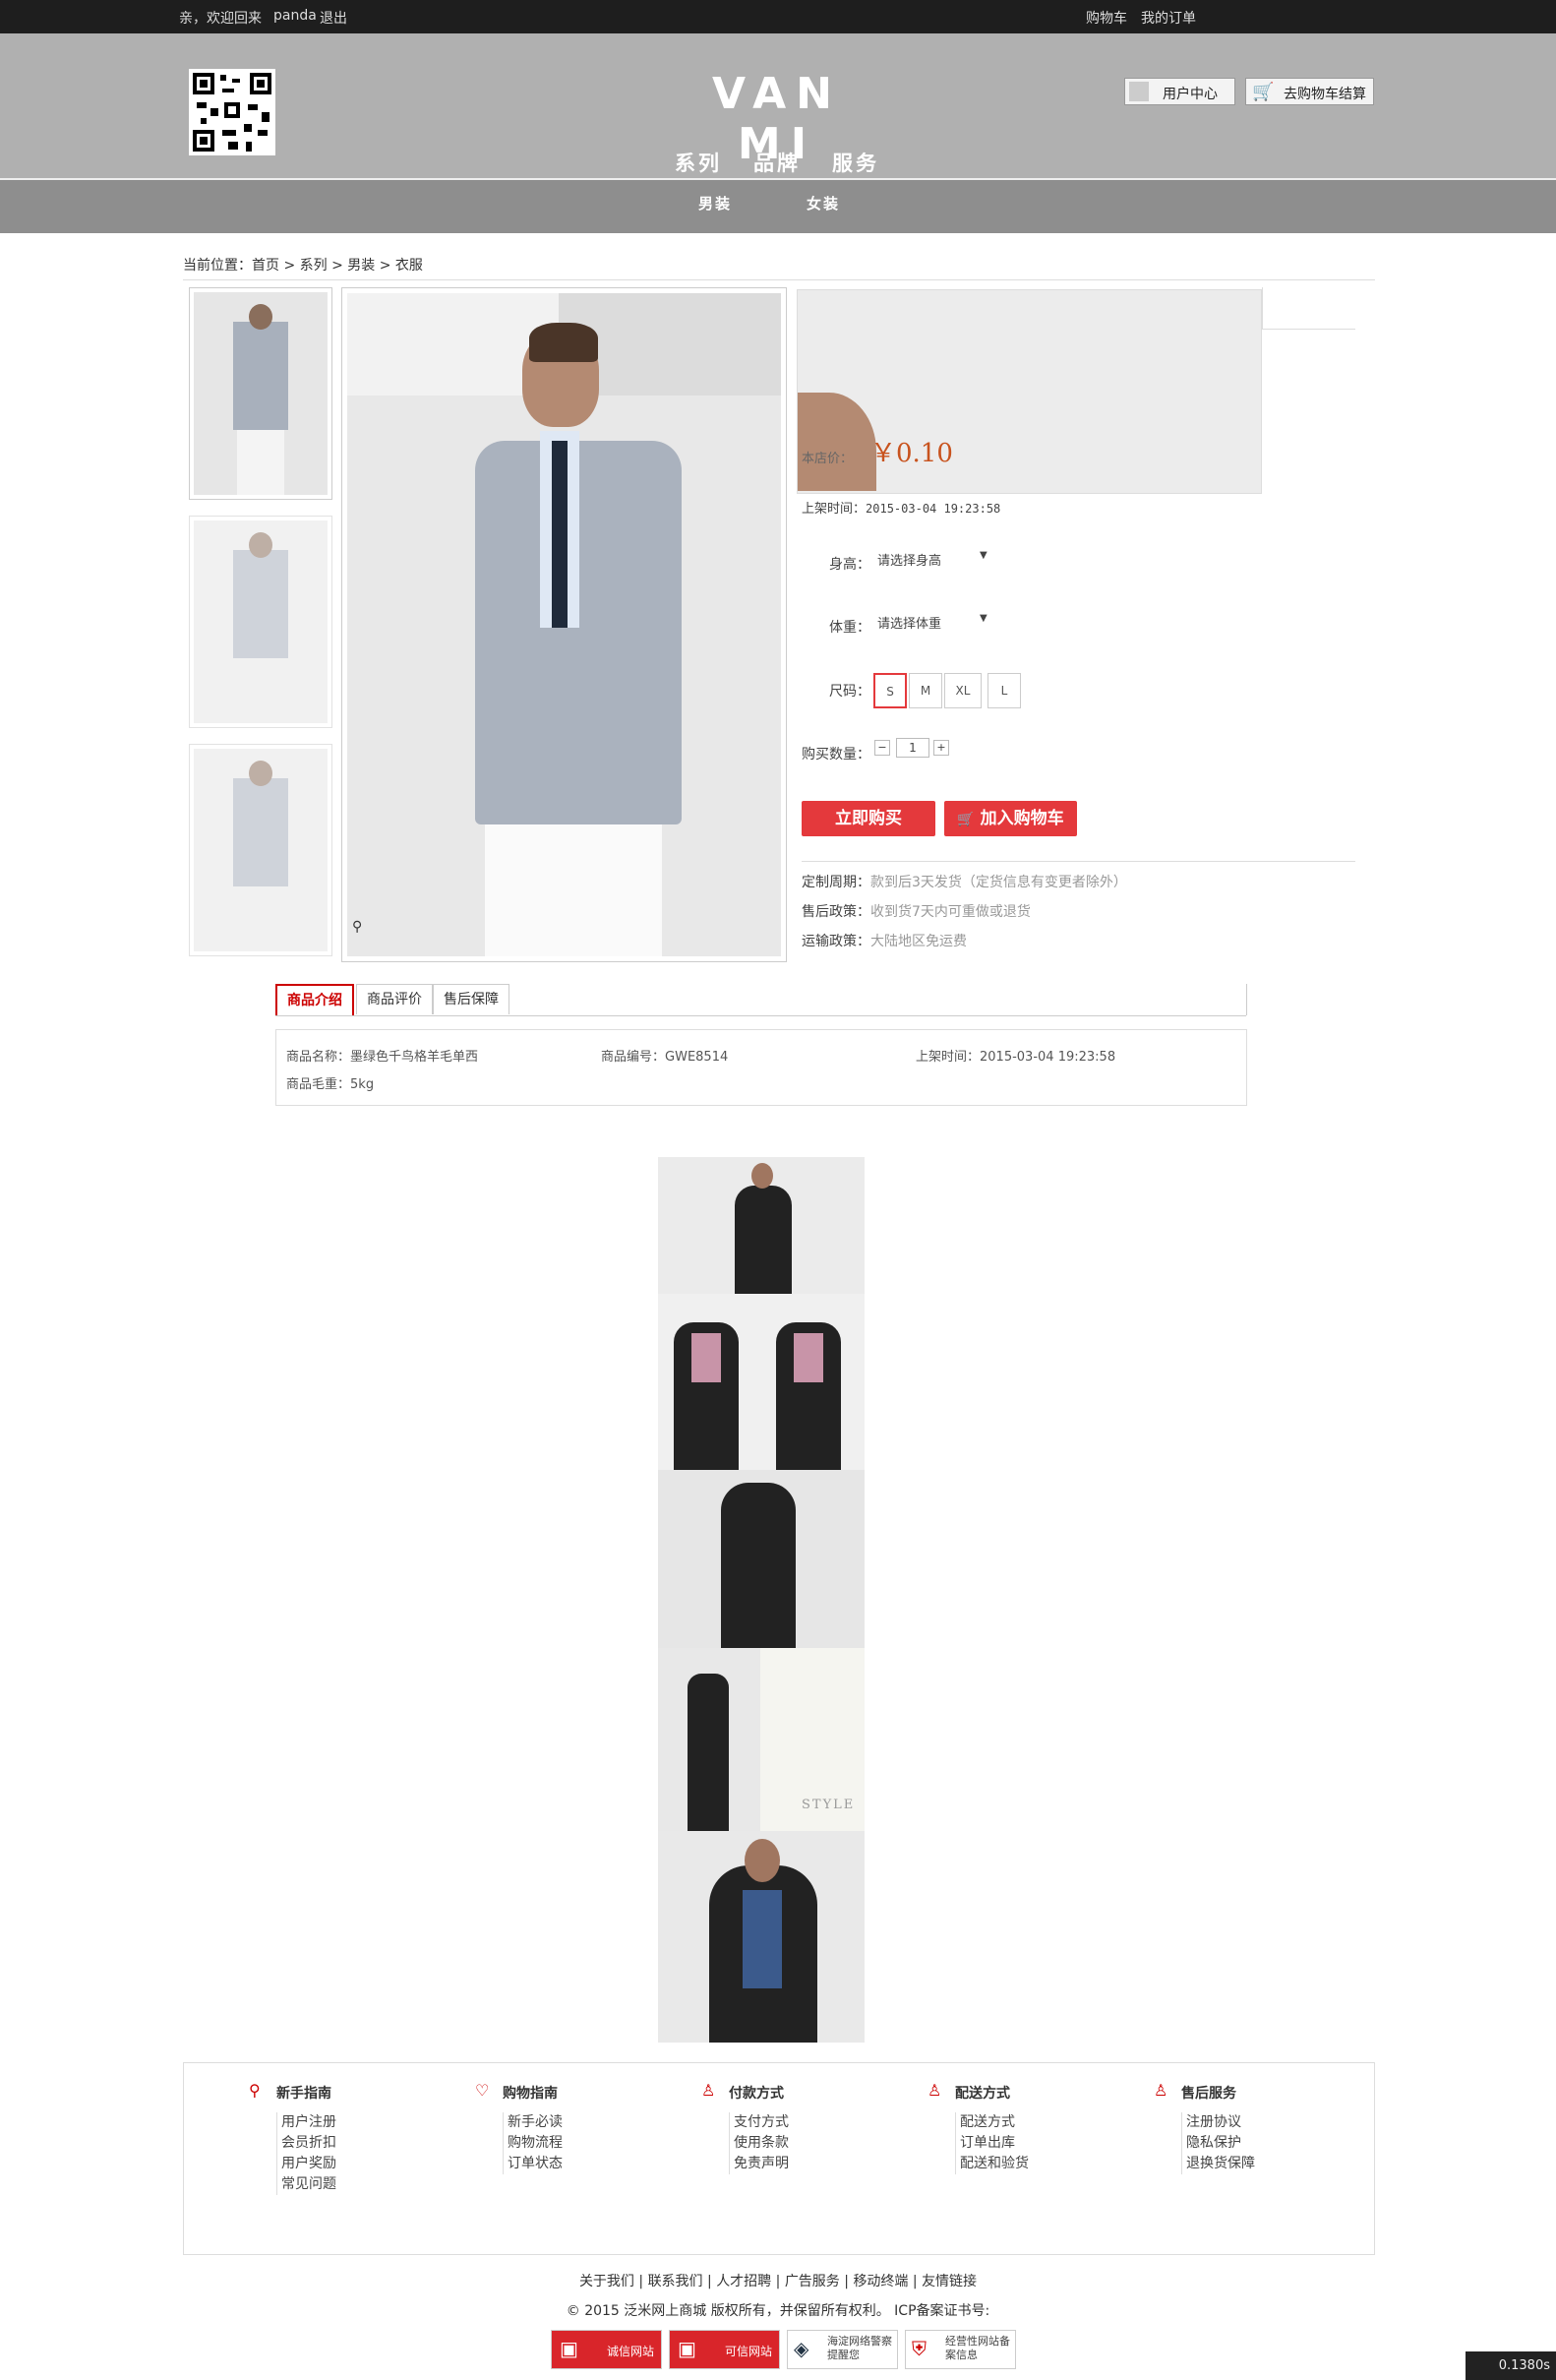 The height and width of the screenshot is (2380, 1556). Describe the element at coordinates (744, 2281) in the screenshot. I see `footer-link: 人才招聘` at that location.